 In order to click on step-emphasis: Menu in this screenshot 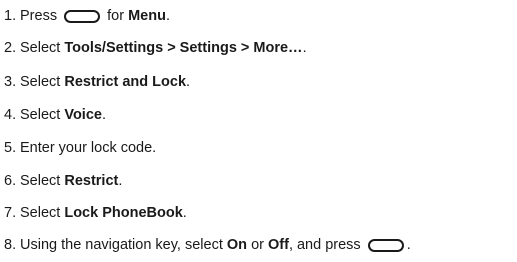, I will do `click(147, 16)`.